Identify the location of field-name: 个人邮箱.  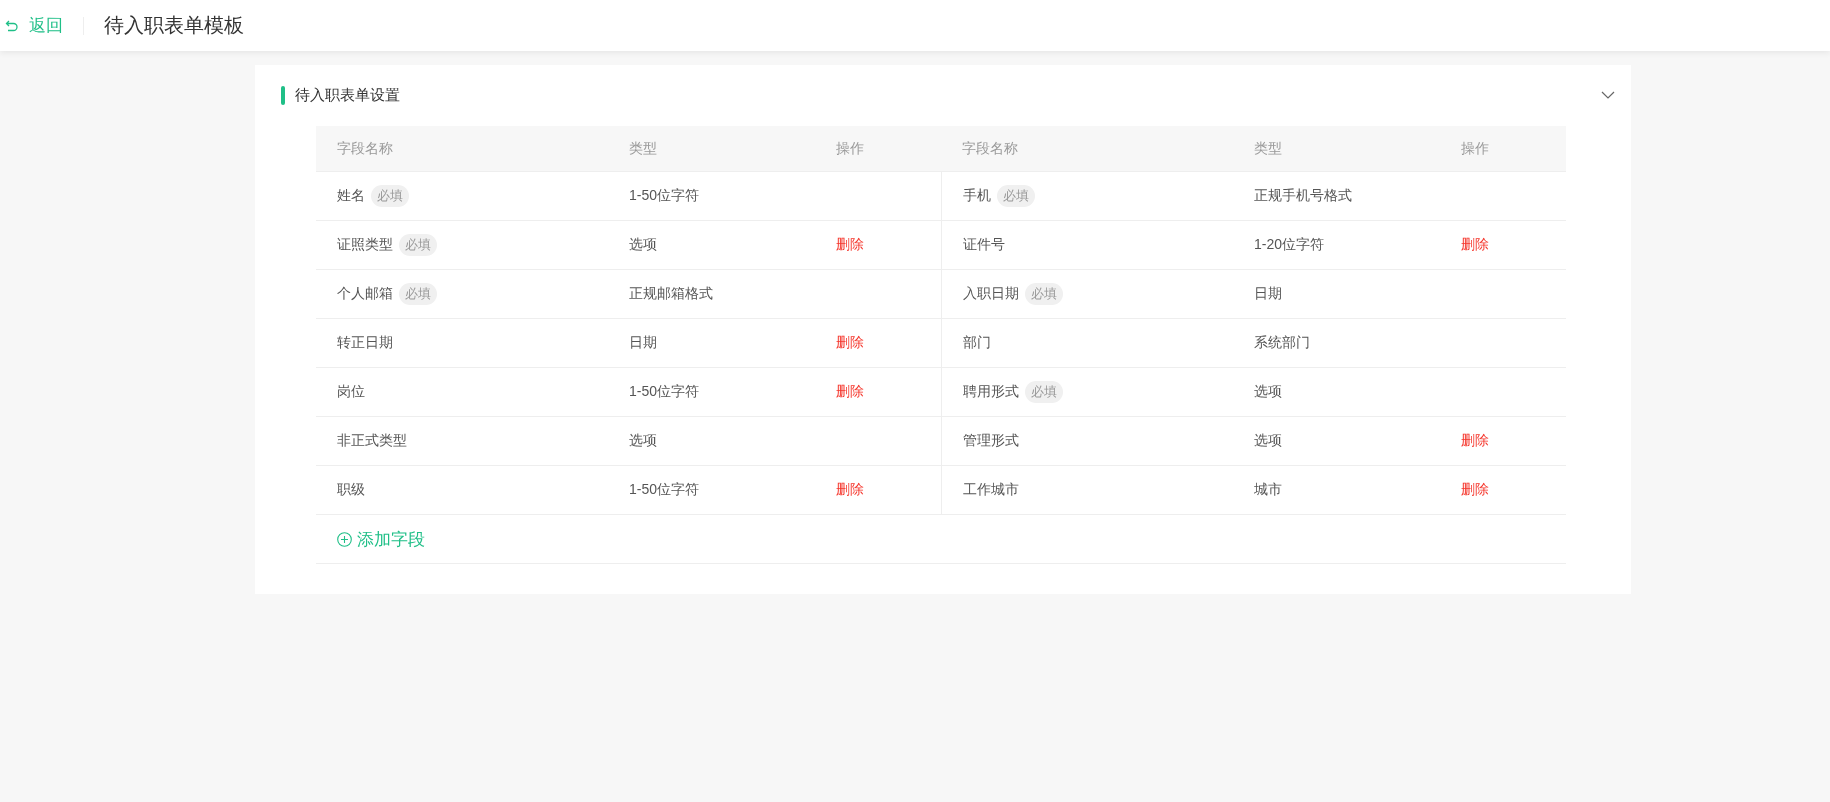
(365, 294).